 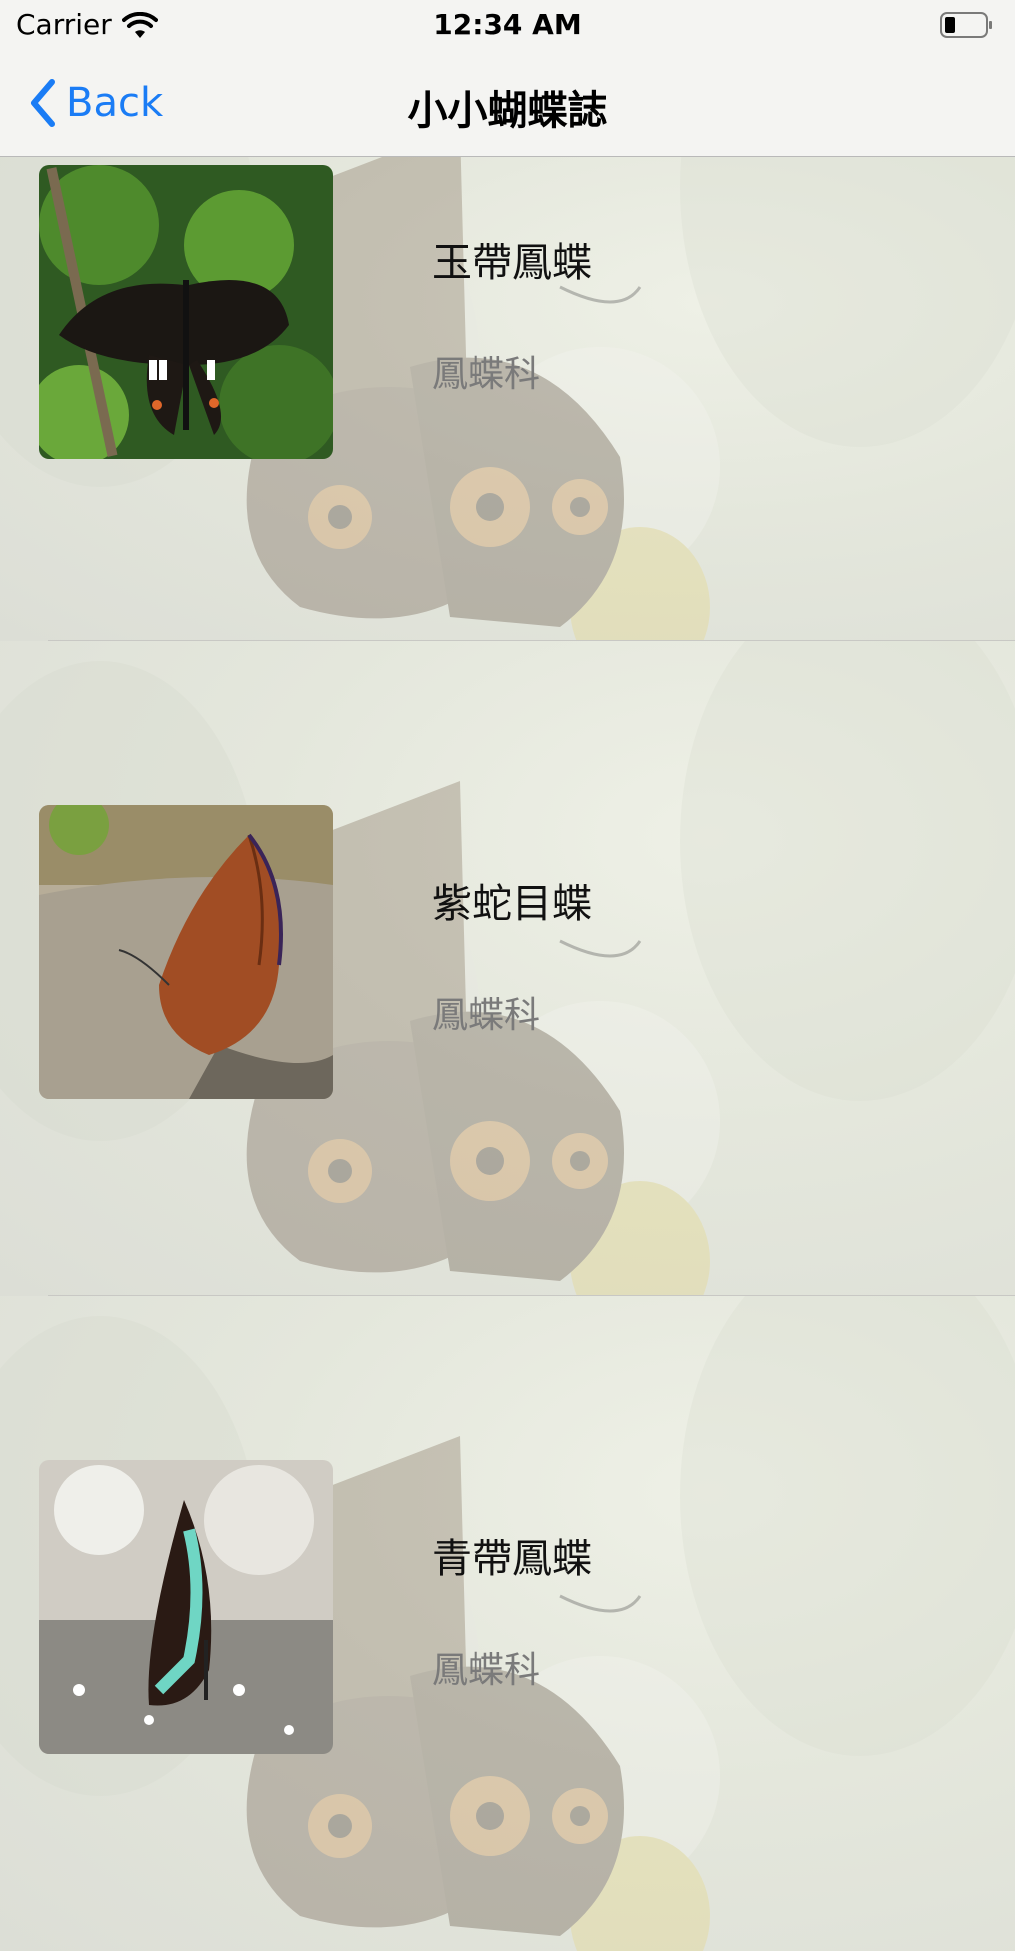 What do you see at coordinates (966, 25) in the screenshot?
I see `battery-icon` at bounding box center [966, 25].